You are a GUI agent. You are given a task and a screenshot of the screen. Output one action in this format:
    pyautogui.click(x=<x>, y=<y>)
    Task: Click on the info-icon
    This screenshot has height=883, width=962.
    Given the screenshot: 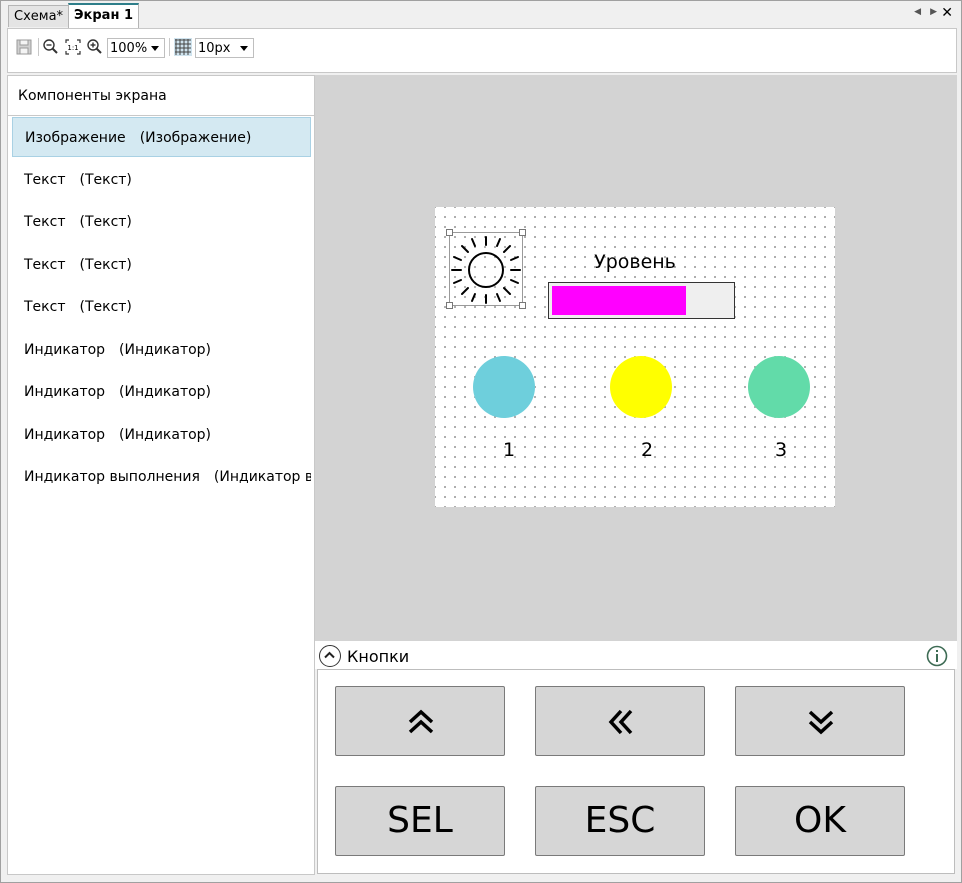 What is the action you would take?
    pyautogui.click(x=937, y=656)
    